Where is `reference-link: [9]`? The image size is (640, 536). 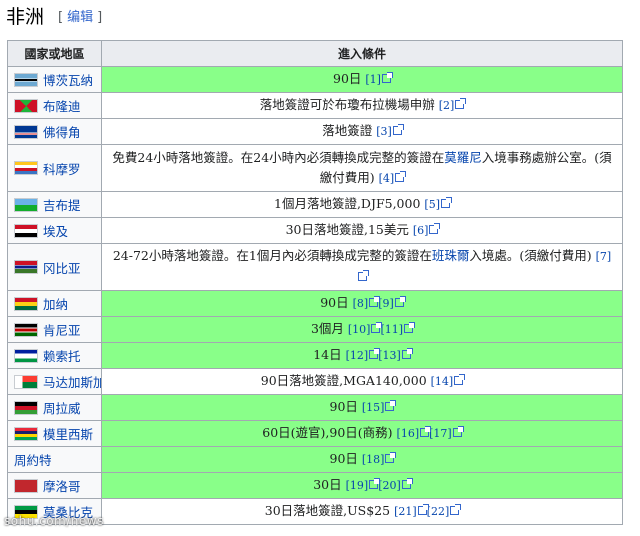
reference-link: [9] is located at coordinates (392, 303).